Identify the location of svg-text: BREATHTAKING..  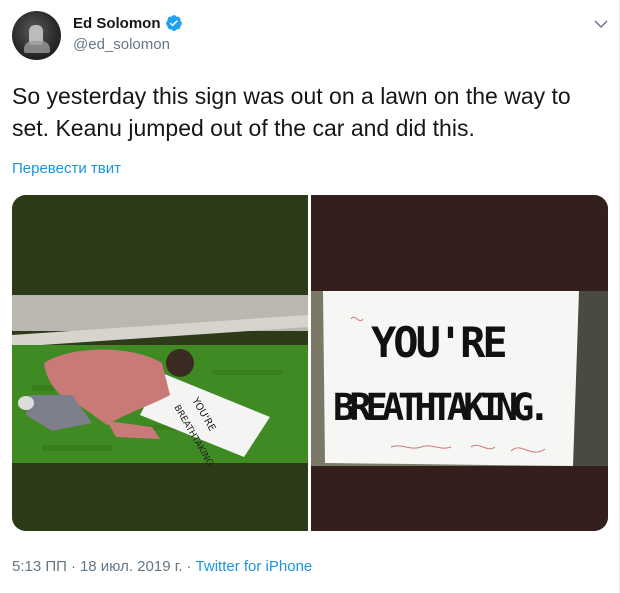
(439, 407).